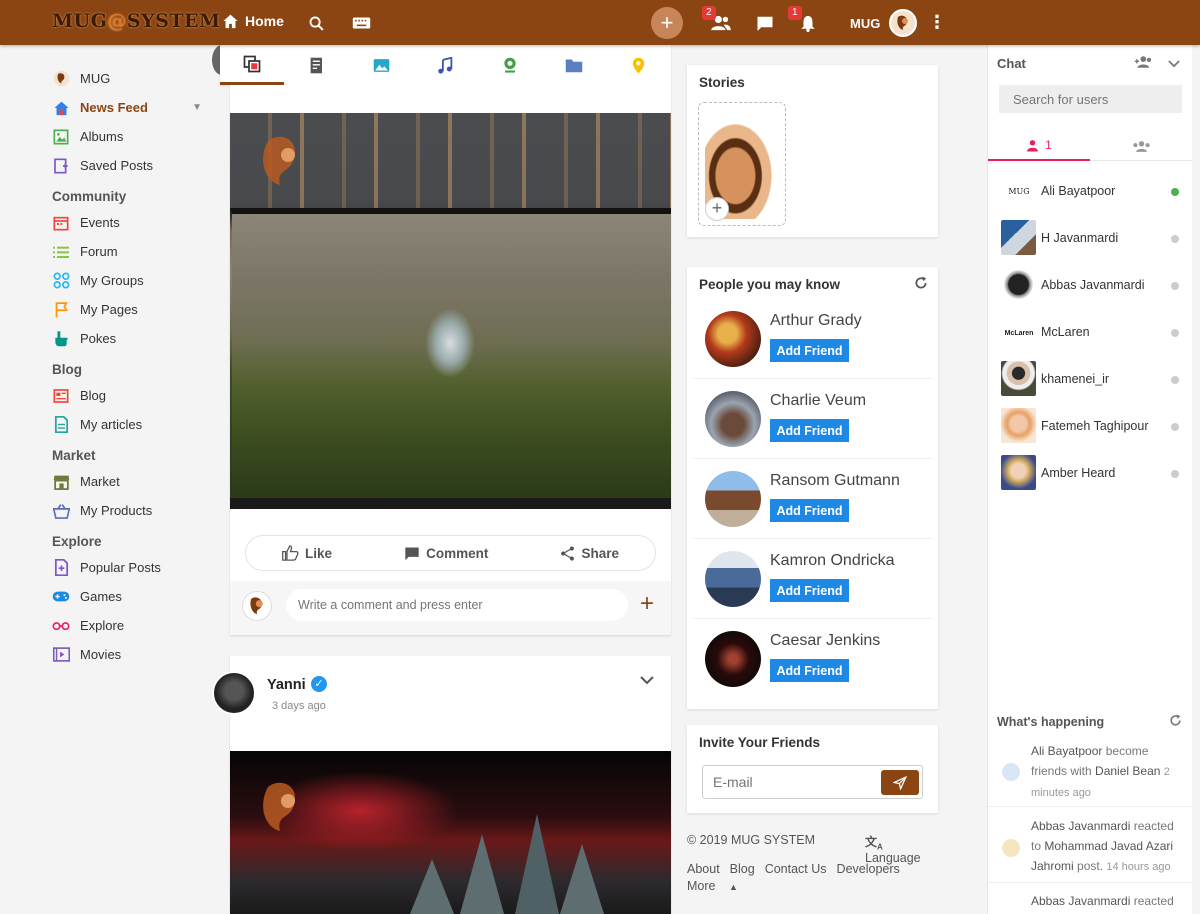 The width and height of the screenshot is (1200, 914). What do you see at coordinates (835, 481) in the screenshot?
I see `person-name: Ransom Gutmann` at bounding box center [835, 481].